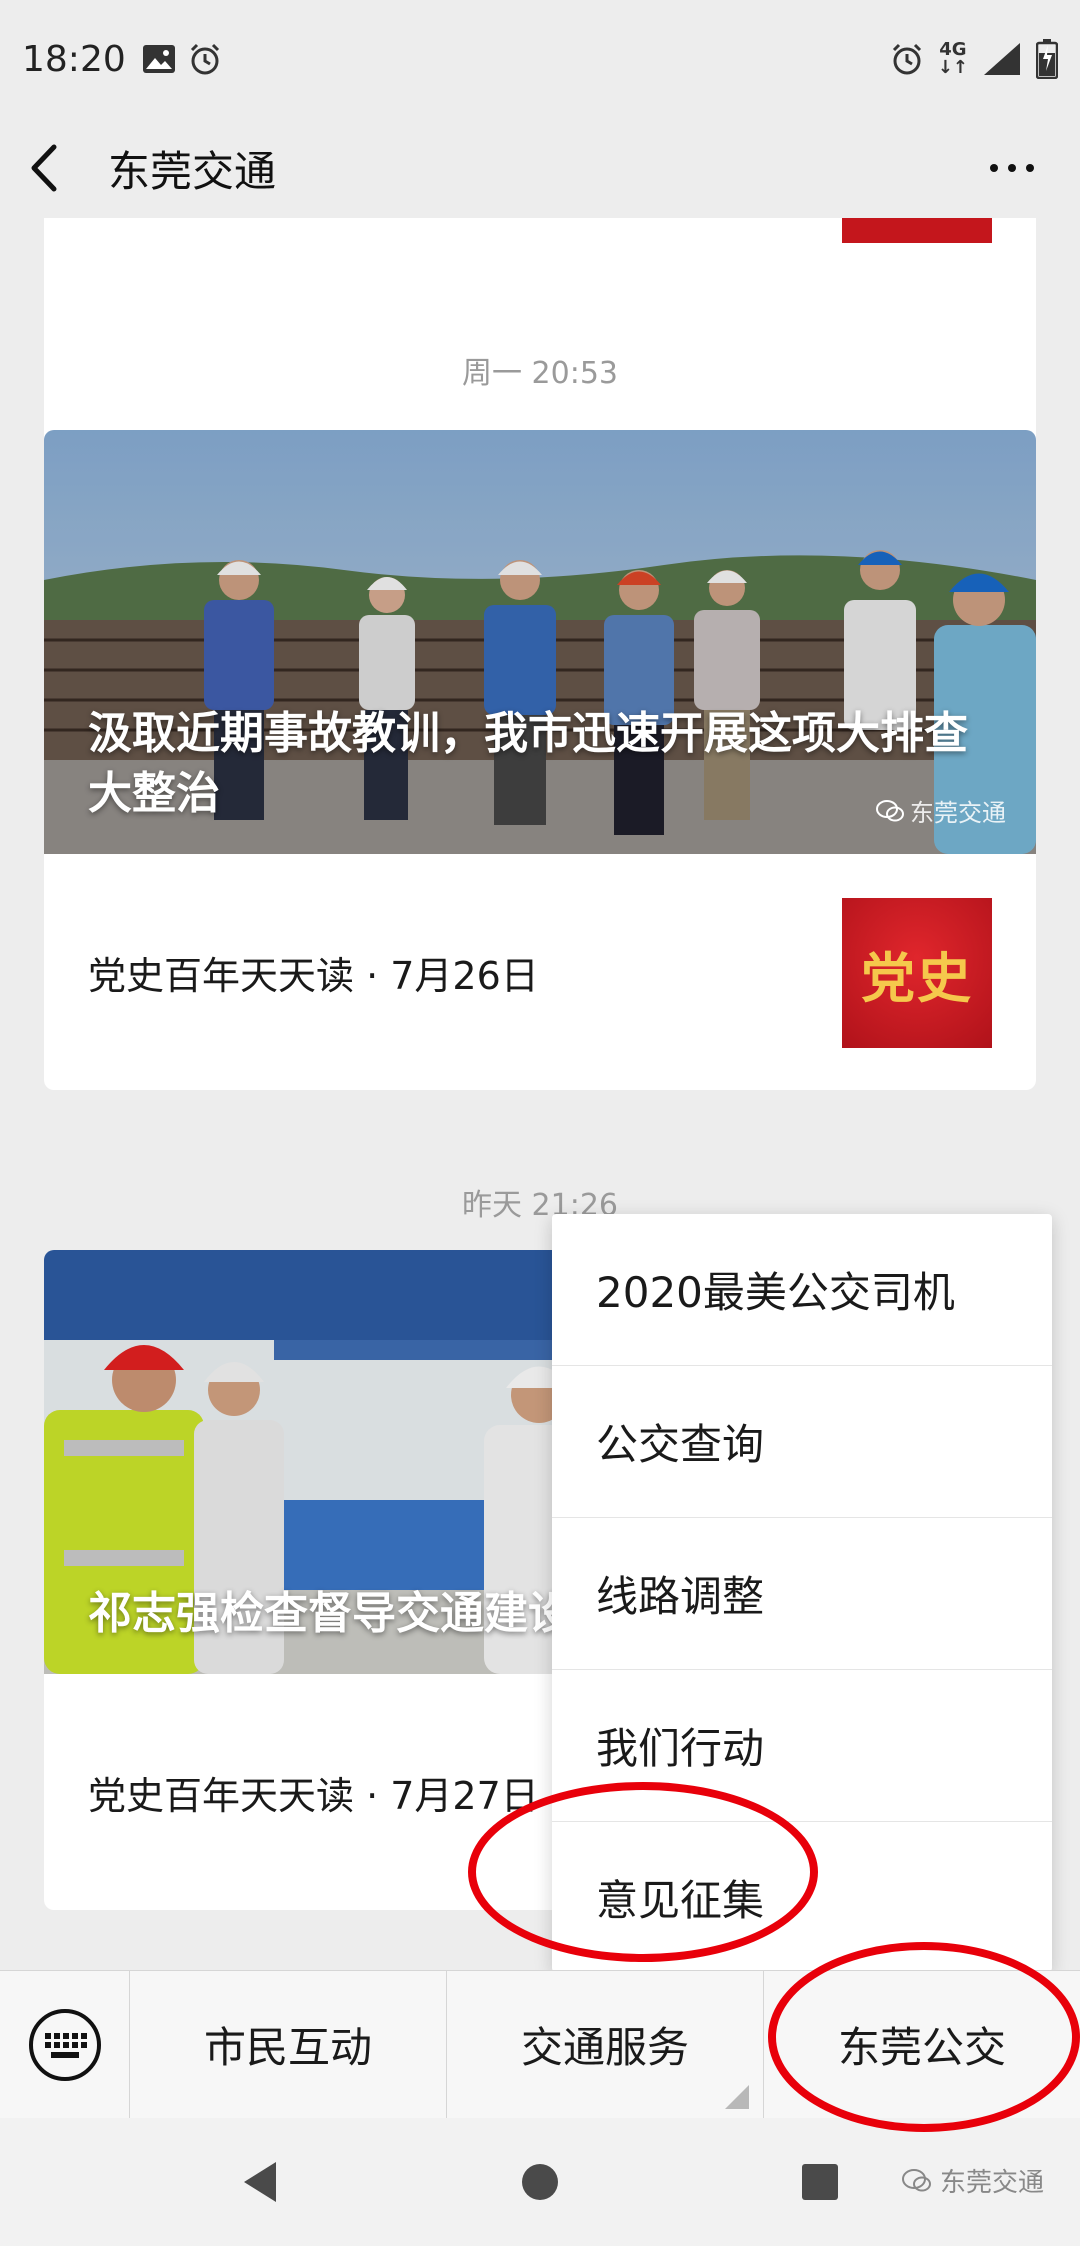 This screenshot has width=1080, height=2246. I want to click on status-time: 18:20, so click(74, 59).